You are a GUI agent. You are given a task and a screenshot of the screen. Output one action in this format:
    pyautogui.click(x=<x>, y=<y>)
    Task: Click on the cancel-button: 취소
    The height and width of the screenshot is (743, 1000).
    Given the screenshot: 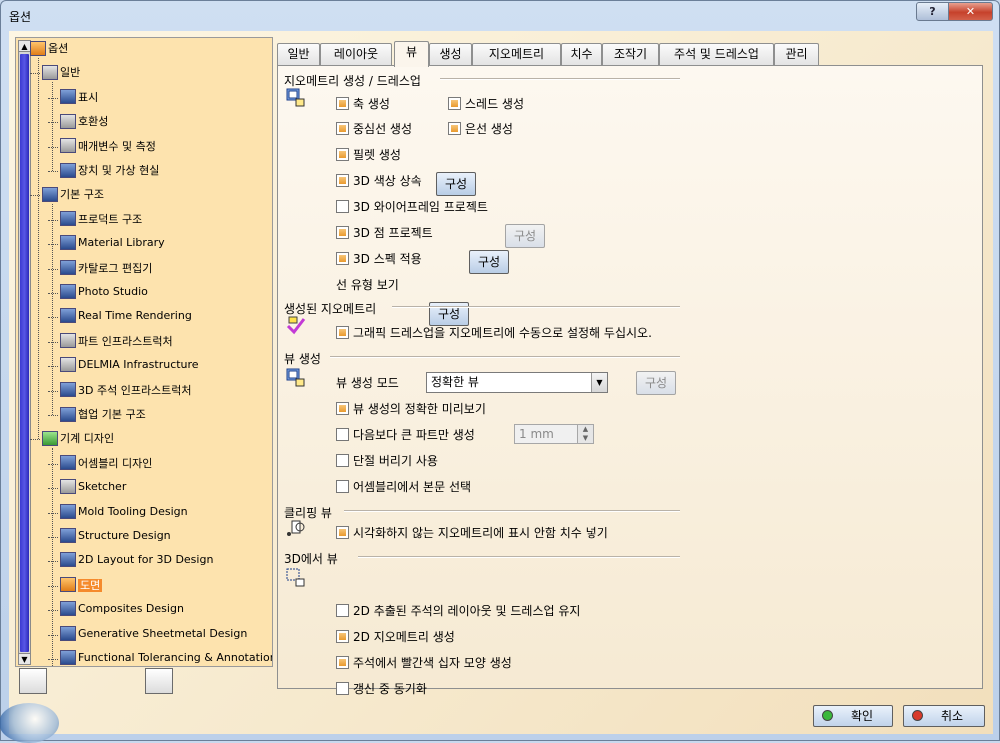 What is the action you would take?
    pyautogui.click(x=944, y=716)
    